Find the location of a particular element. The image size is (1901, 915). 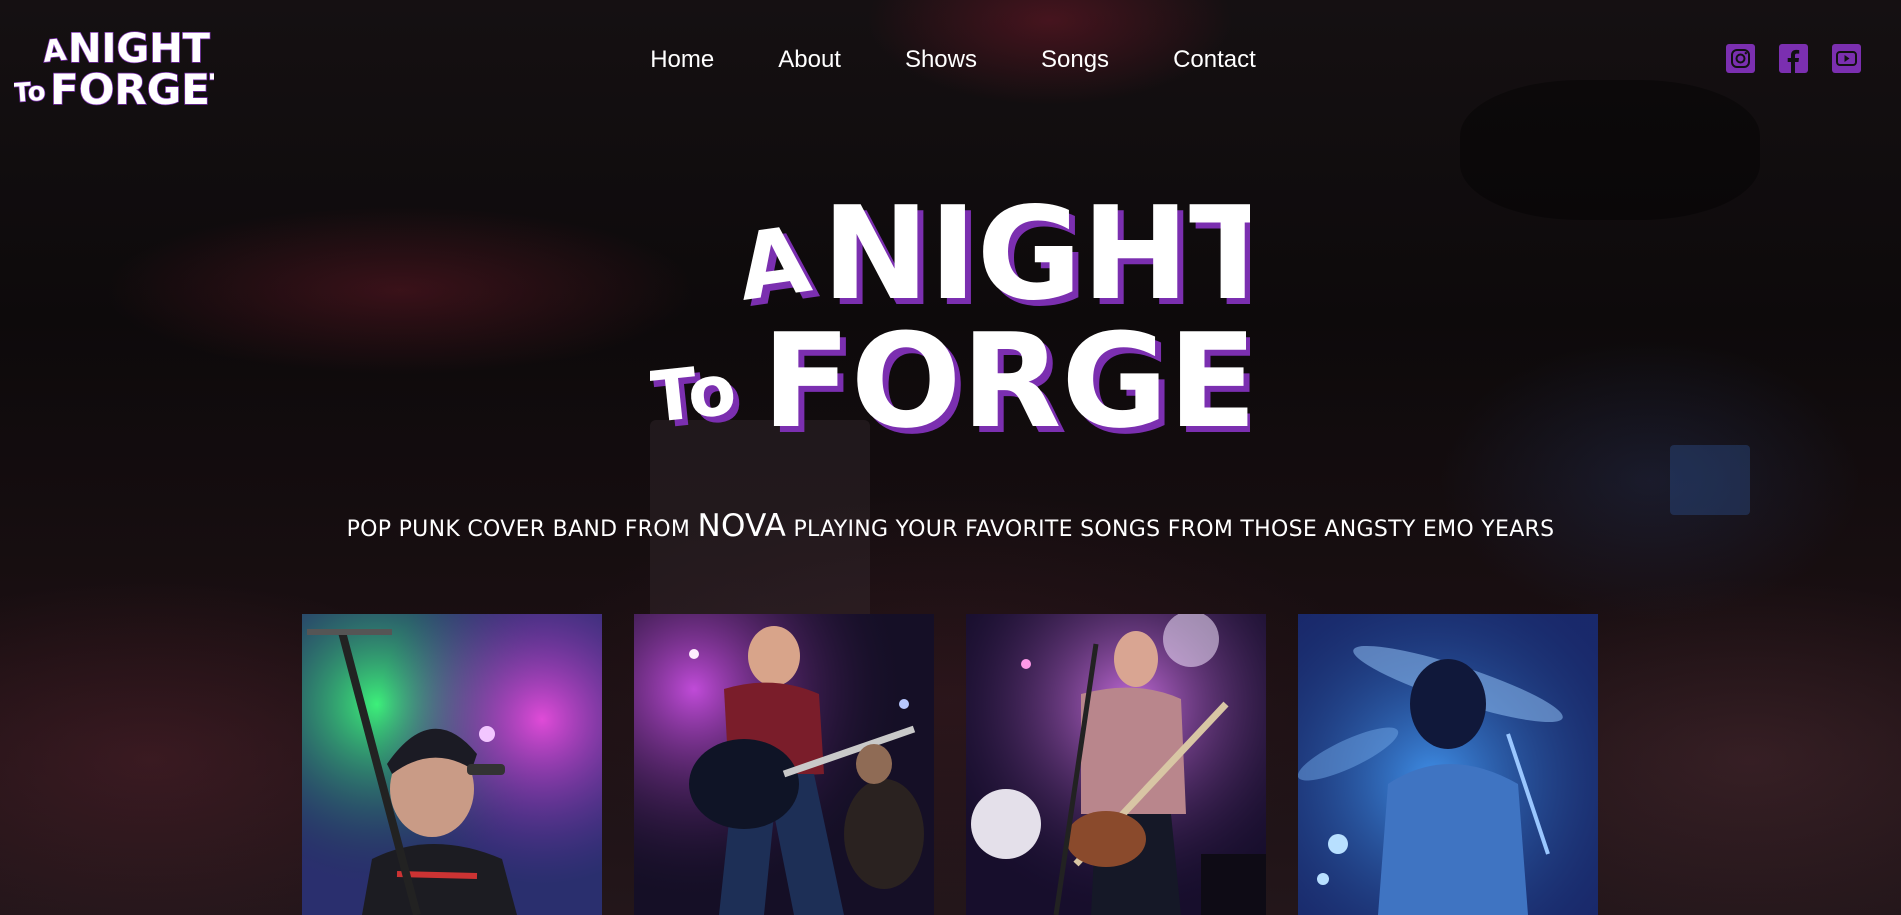

hero-logo: A NIGHT To FORGET A NIGHT To FORGET is located at coordinates (950, 315).